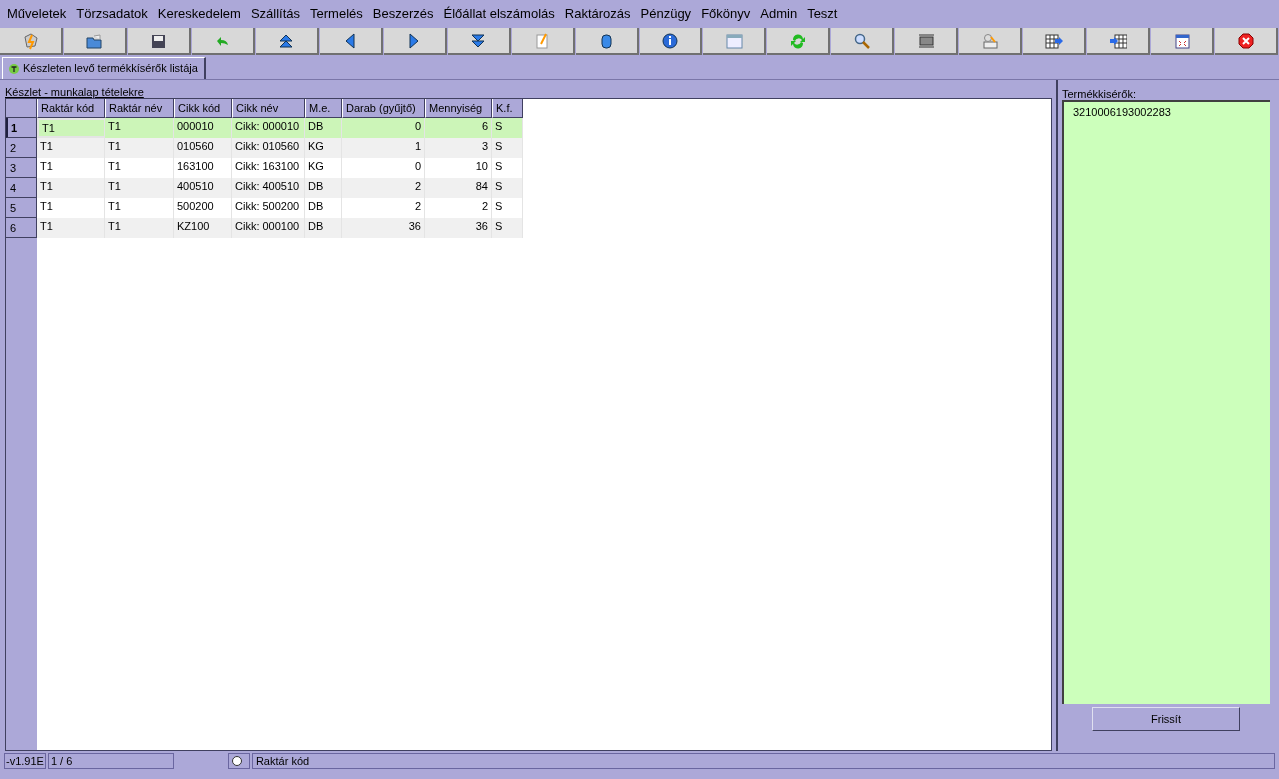 This screenshot has width=1279, height=779. Describe the element at coordinates (21, 208) in the screenshot. I see `row-number: 5` at that location.